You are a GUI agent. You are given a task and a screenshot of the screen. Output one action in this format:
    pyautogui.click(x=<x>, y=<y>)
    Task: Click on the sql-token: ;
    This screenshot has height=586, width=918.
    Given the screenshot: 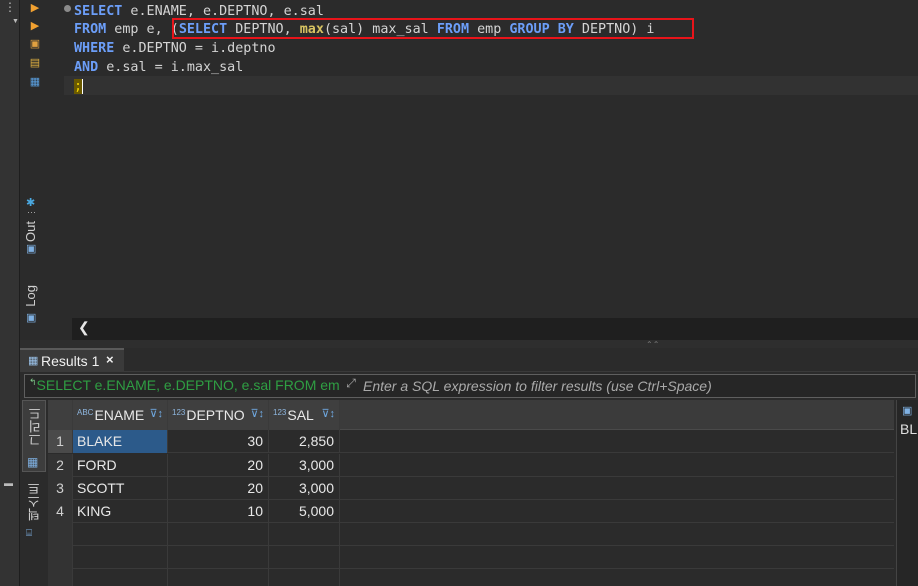 What is the action you would take?
    pyautogui.click(x=78, y=86)
    